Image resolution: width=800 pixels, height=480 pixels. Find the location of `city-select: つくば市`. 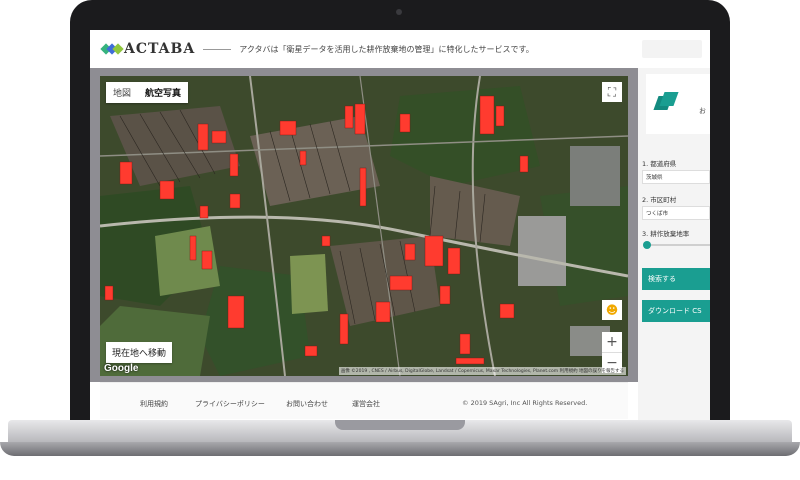

city-select: つくば市 is located at coordinates (676, 213).